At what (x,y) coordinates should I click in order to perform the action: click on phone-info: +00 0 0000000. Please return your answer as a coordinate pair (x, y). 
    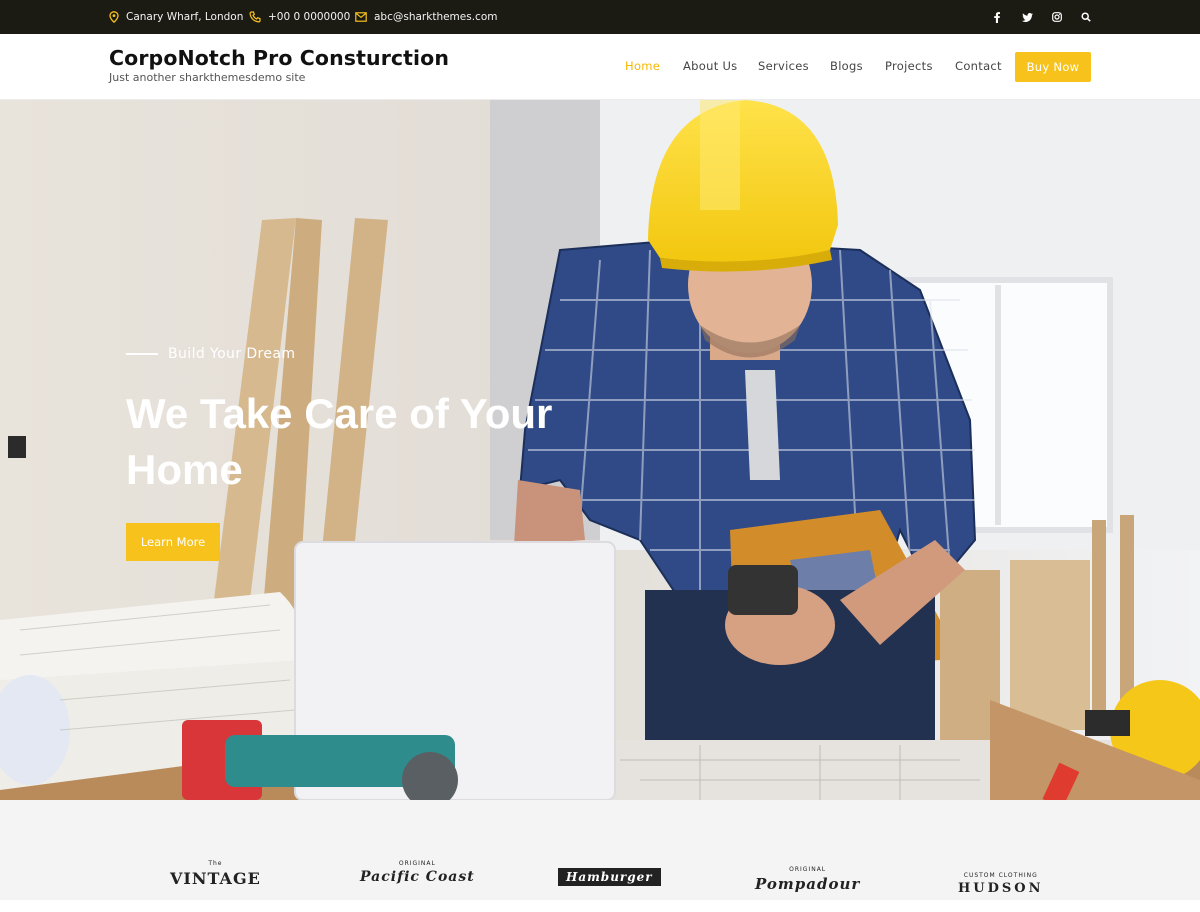
    Looking at the image, I should click on (299, 17).